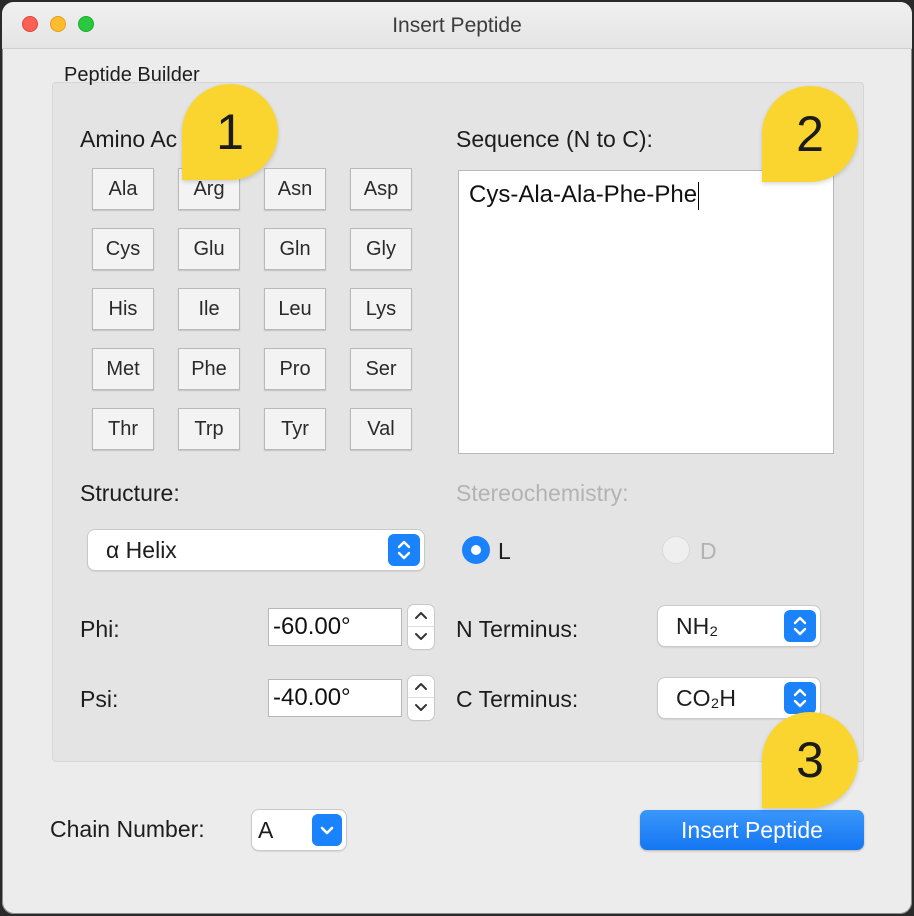 The width and height of the screenshot is (914, 916). What do you see at coordinates (381, 189) in the screenshot?
I see `amino-acid-button-asp: Asp` at bounding box center [381, 189].